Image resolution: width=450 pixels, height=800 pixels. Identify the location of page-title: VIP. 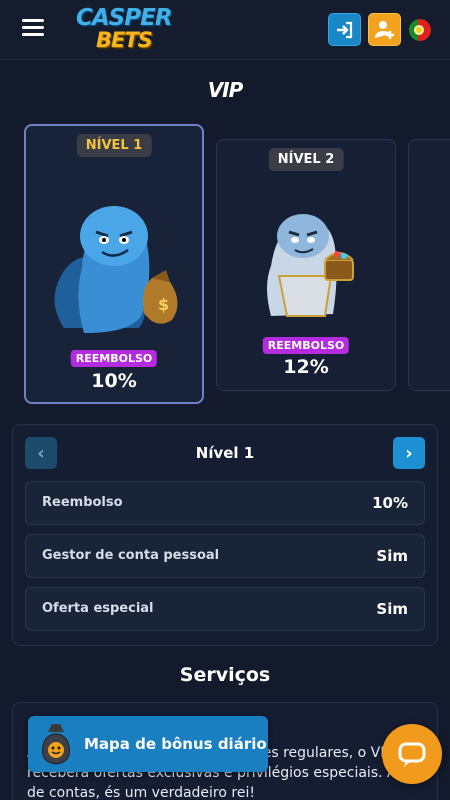
(225, 90).